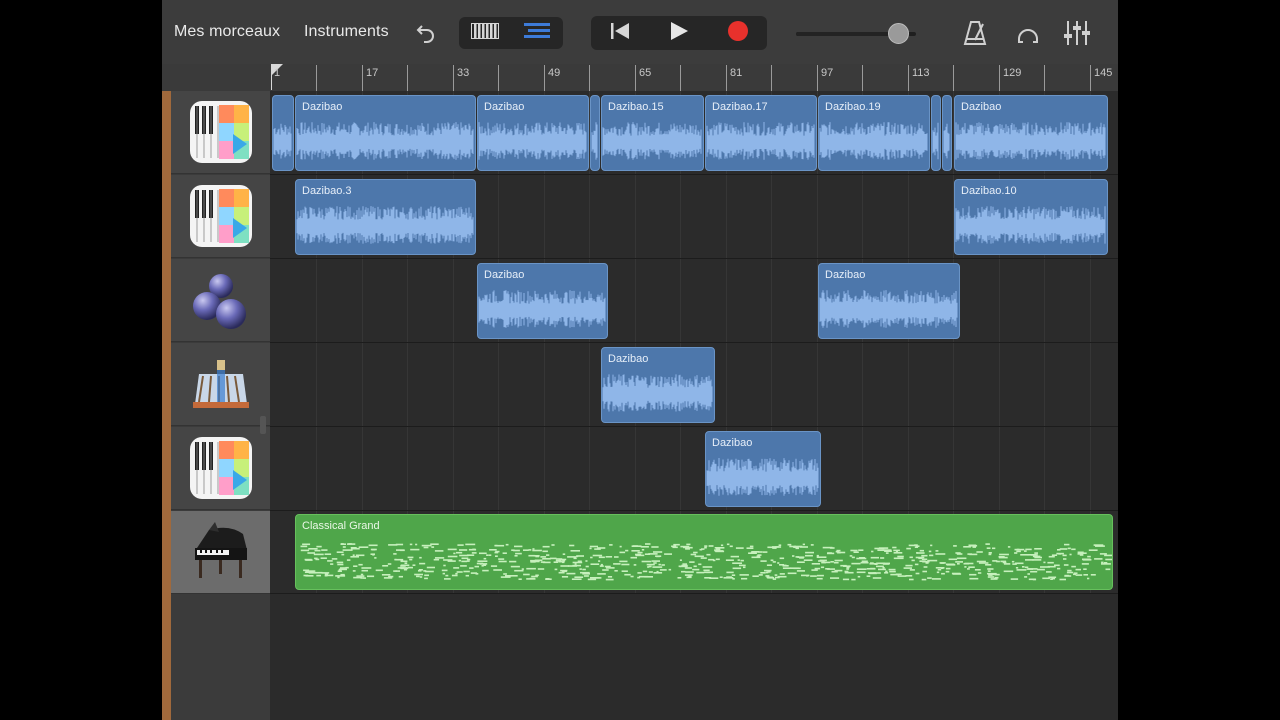 The height and width of the screenshot is (720, 1280). I want to click on audio-region: Dazibao.17, so click(761, 133).